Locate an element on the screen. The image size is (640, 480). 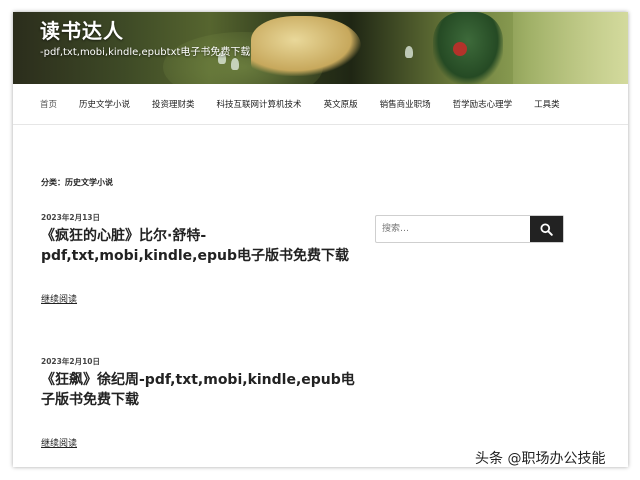
site-description: -pdf,txt,mobi,kindle,epubtxt电子书免费下载 is located at coordinates (145, 52).